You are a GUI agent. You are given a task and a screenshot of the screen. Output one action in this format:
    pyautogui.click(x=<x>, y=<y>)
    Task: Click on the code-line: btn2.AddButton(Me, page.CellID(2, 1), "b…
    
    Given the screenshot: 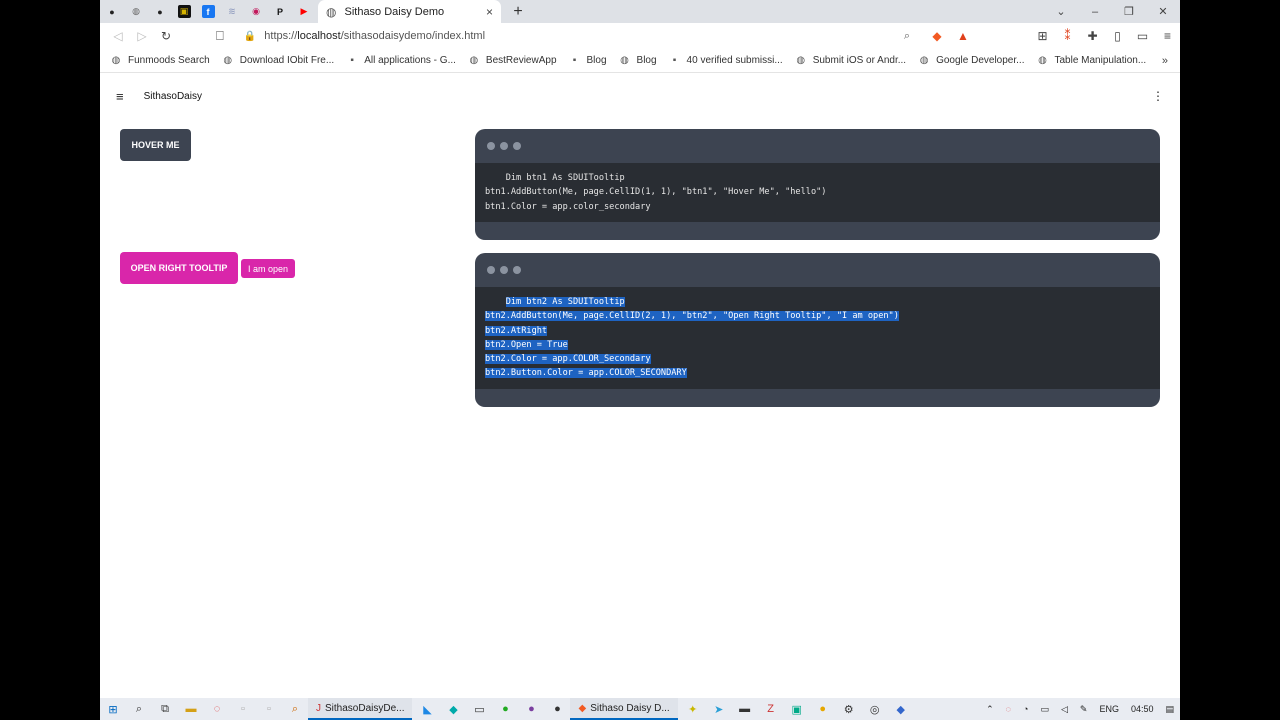 What is the action you would take?
    pyautogui.click(x=692, y=316)
    